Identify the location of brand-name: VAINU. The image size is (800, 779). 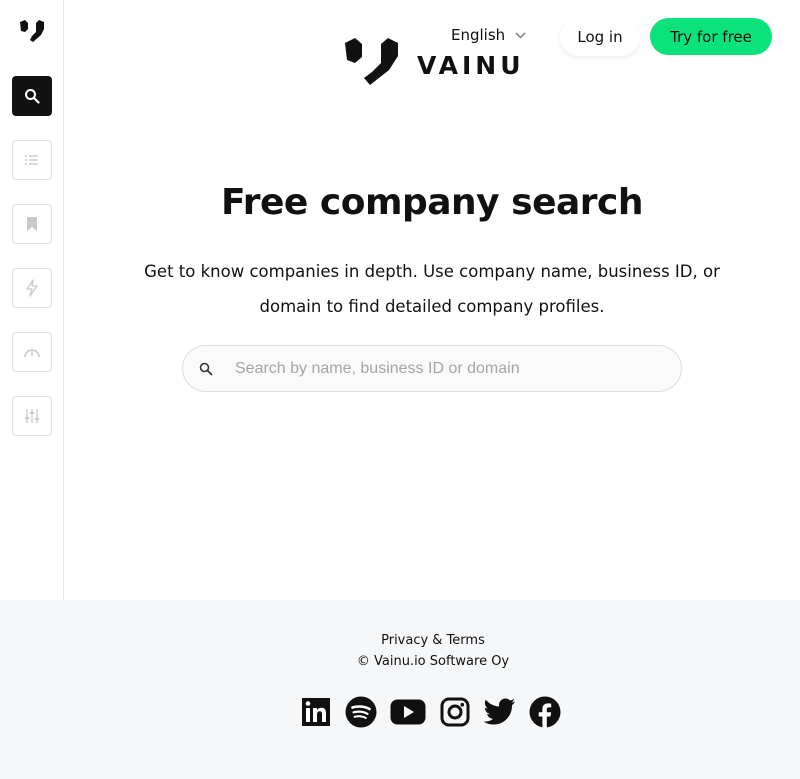
(471, 65).